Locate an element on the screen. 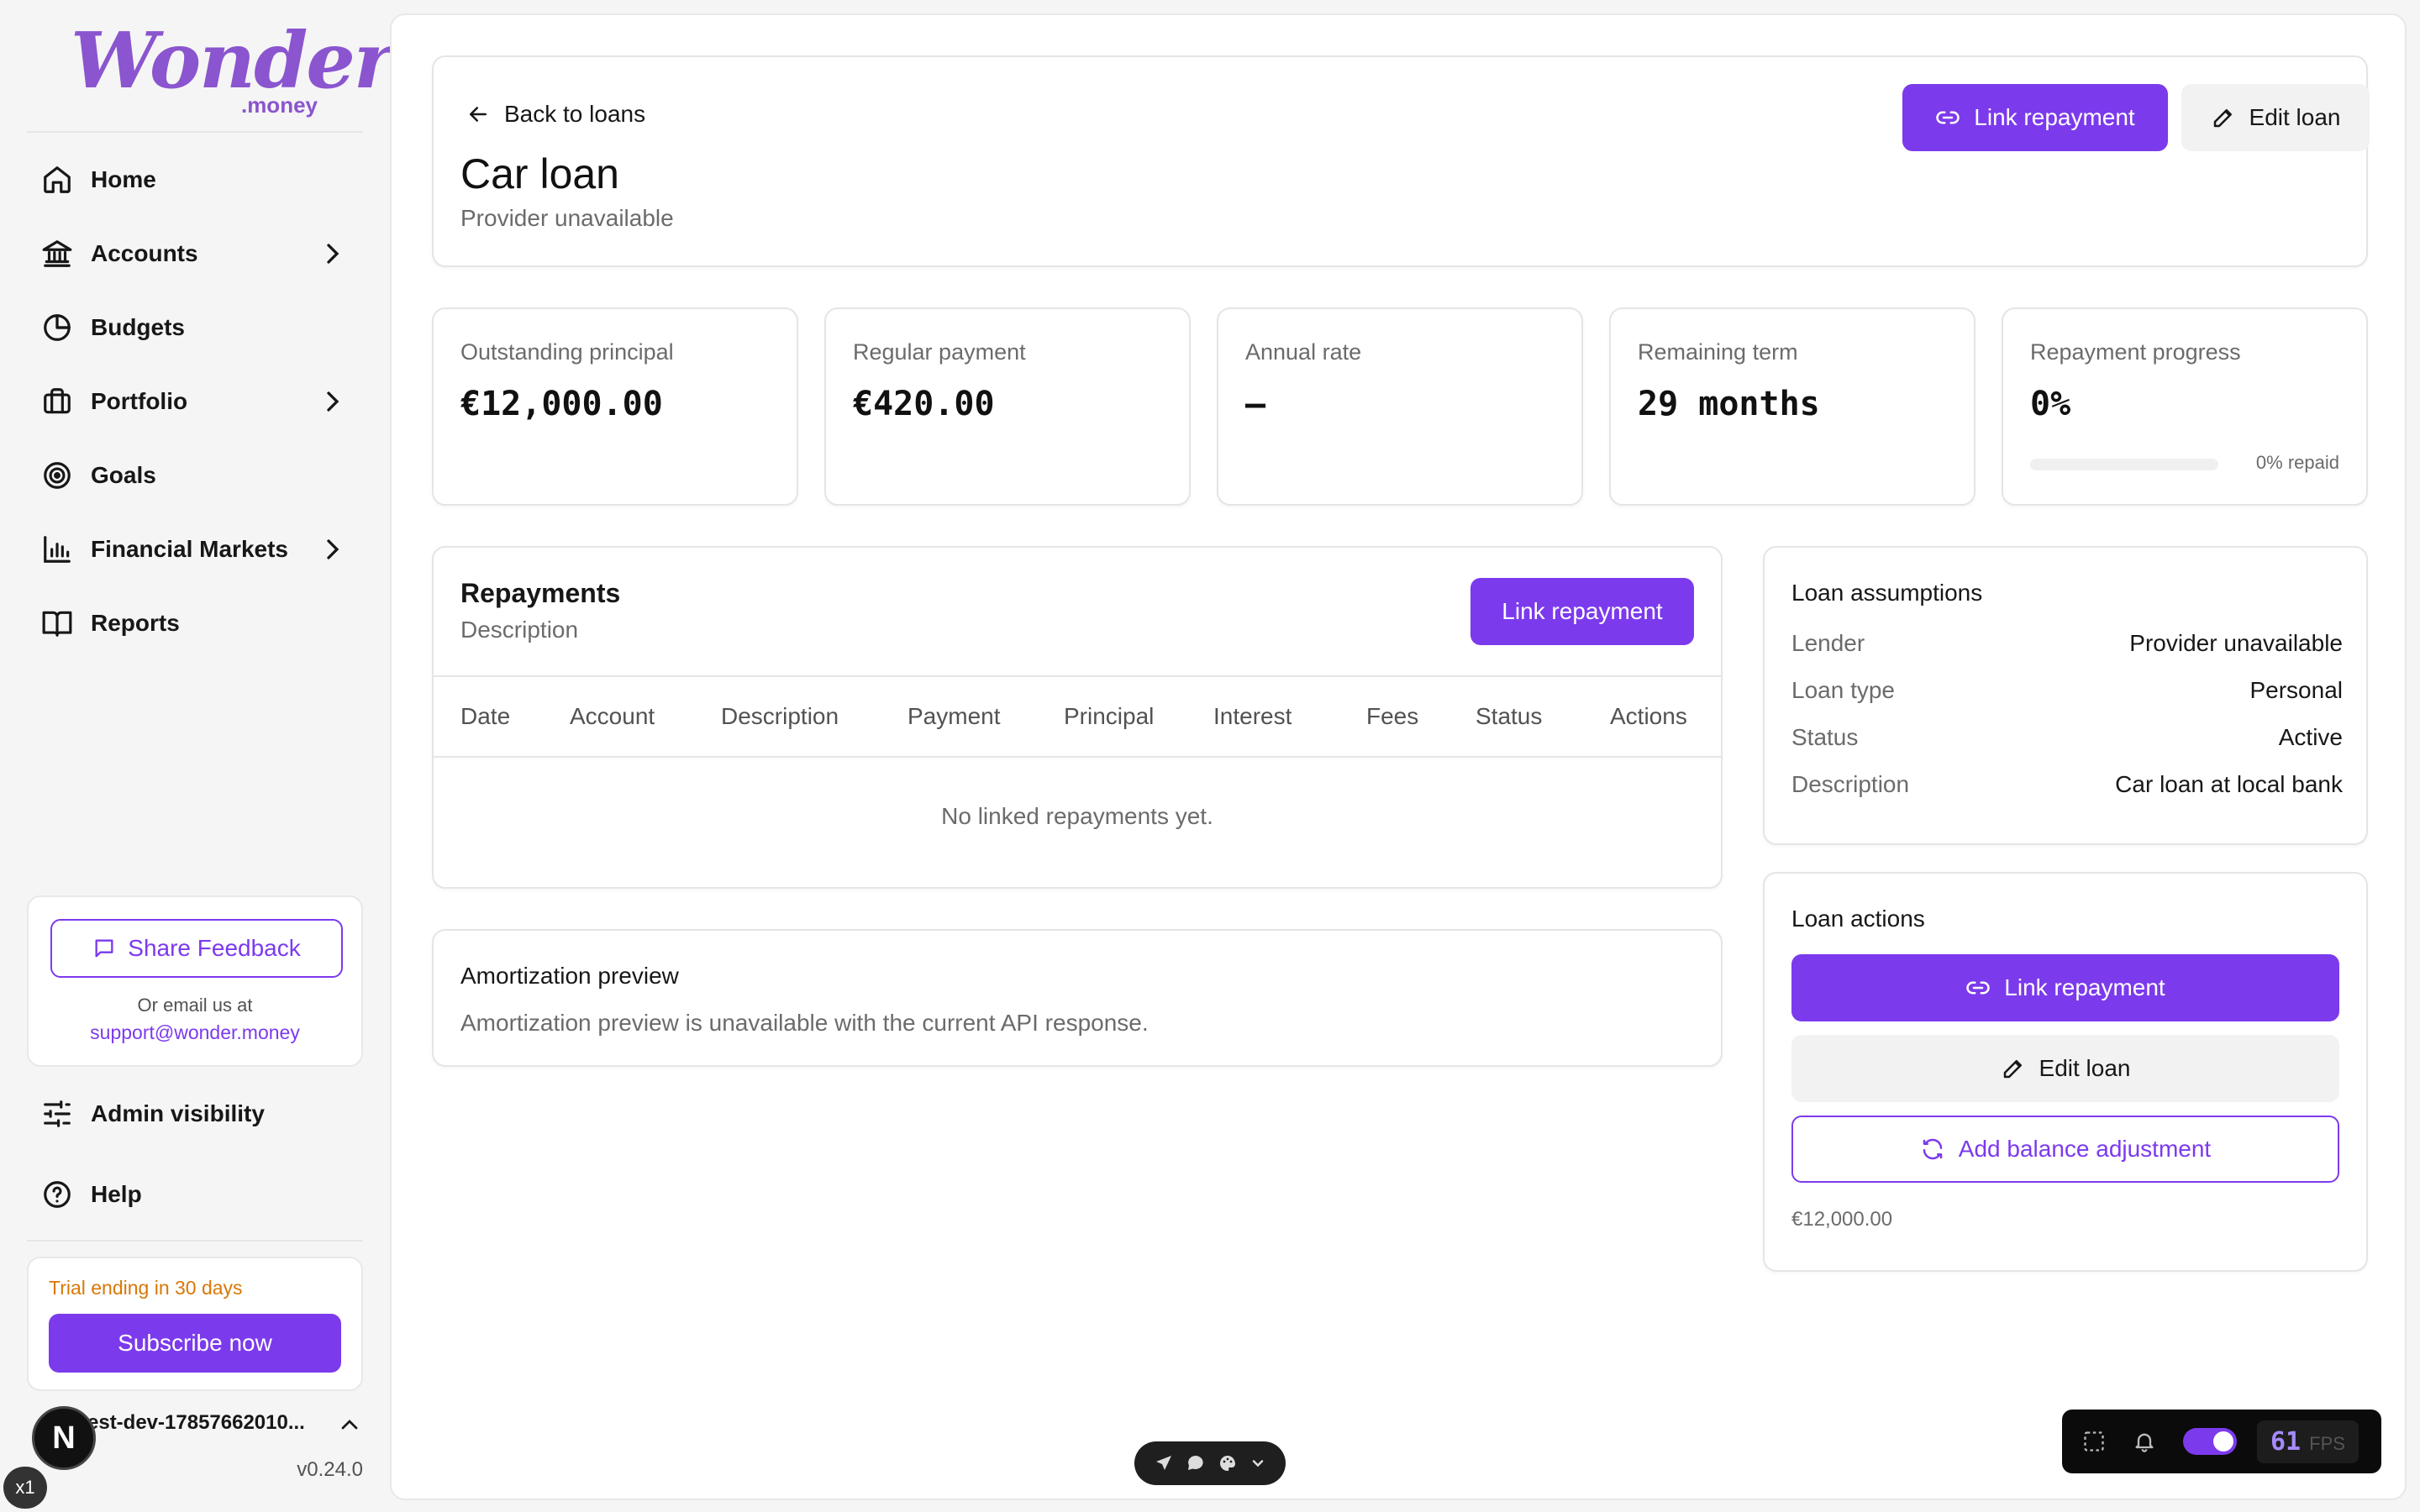  add-balance-adjustment-button: Add balance adjustment is located at coordinates (2065, 1149).